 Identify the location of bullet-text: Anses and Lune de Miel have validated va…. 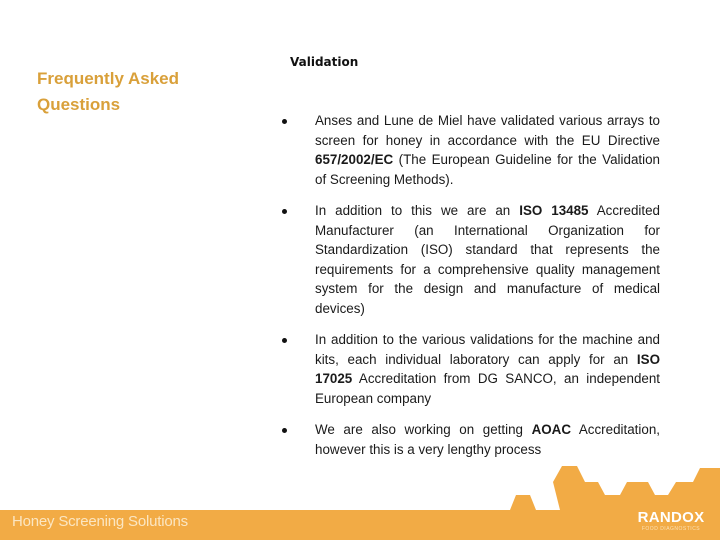
(487, 130).